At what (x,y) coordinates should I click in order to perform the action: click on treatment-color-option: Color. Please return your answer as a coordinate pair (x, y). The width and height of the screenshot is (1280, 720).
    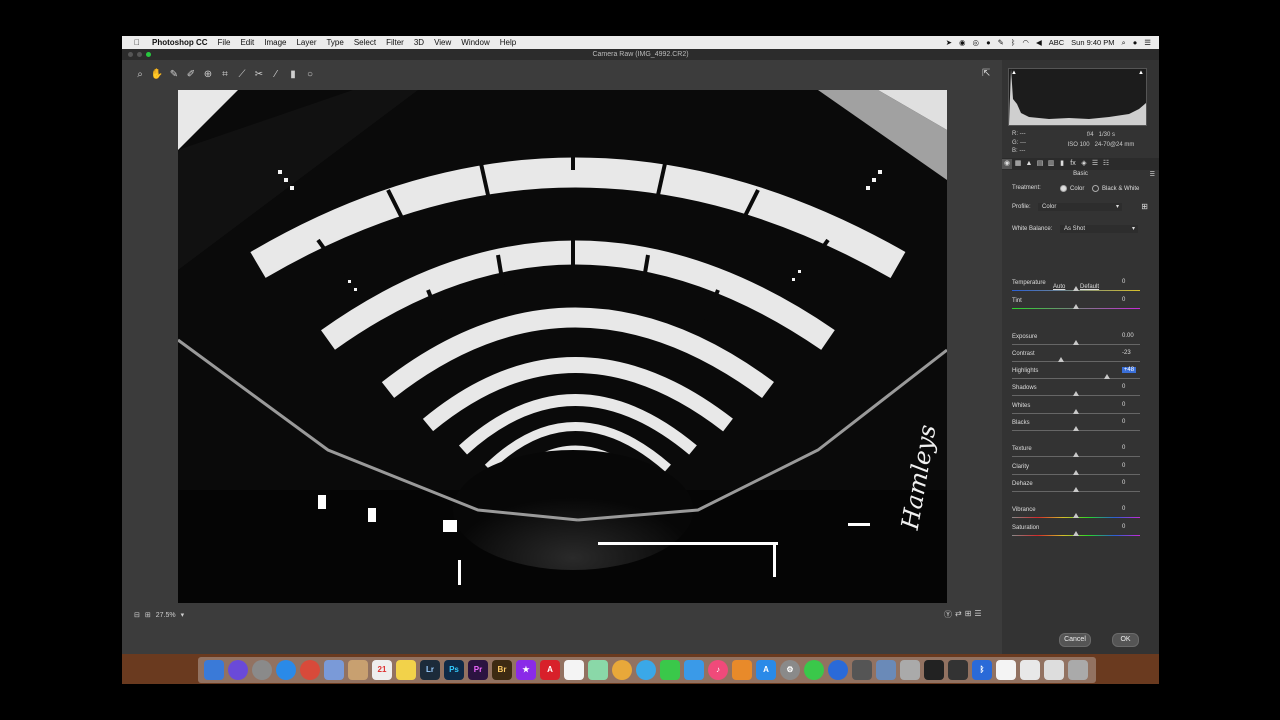
    Looking at the image, I should click on (1072, 188).